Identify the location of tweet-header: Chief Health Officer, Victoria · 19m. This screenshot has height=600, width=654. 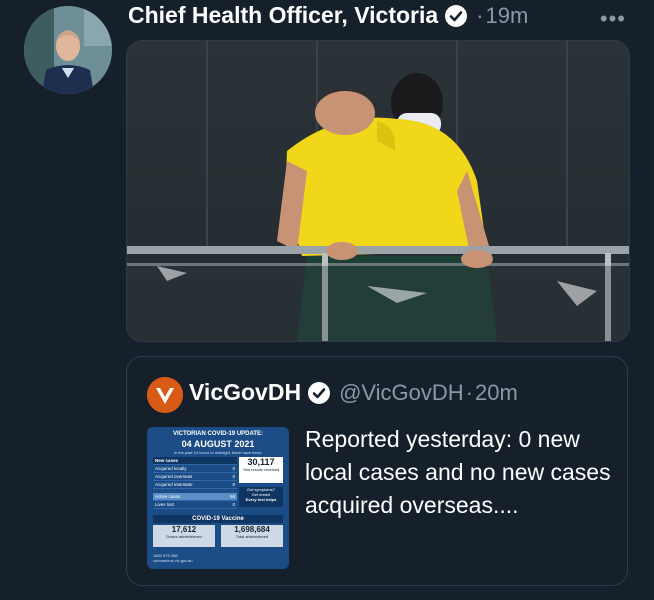
(328, 15).